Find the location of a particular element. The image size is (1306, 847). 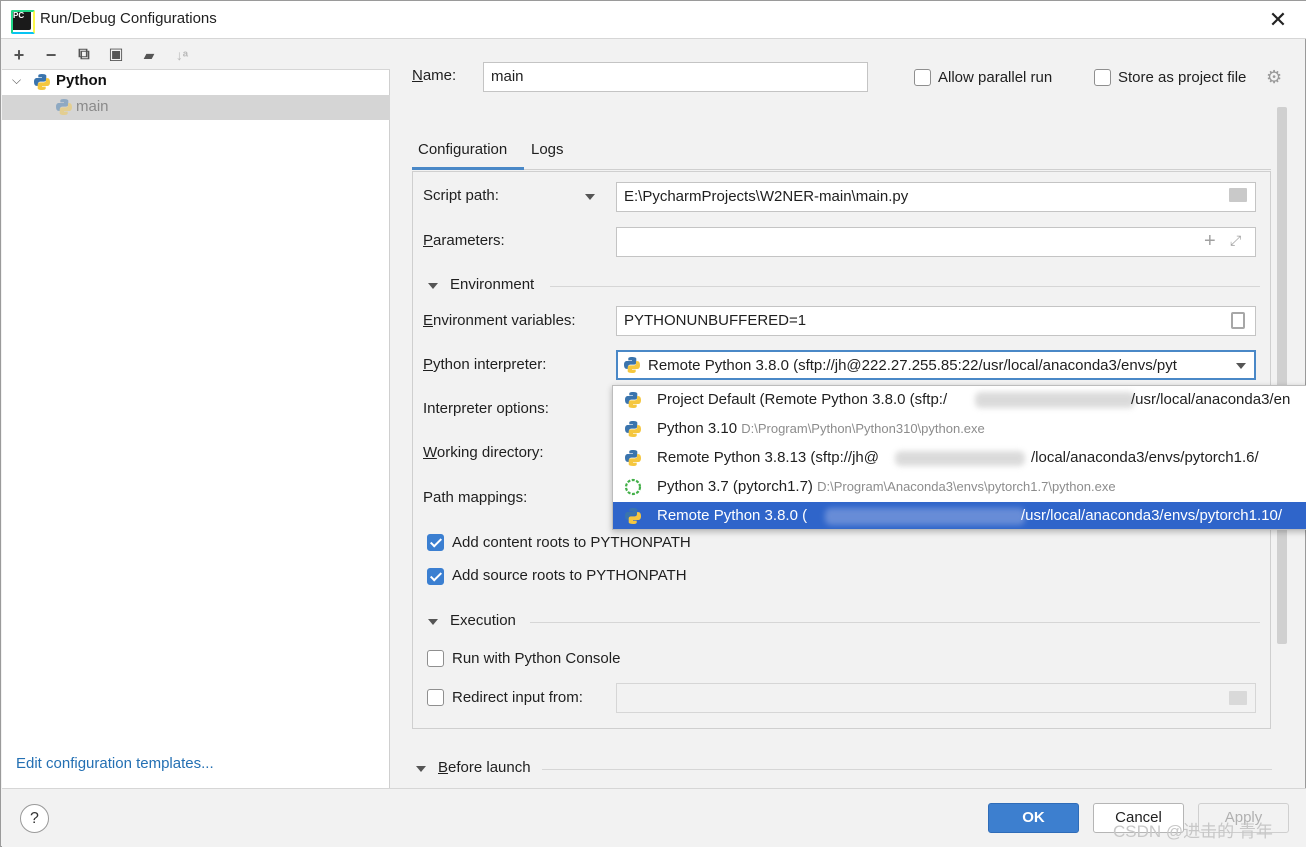

interpreter-options-label: Interpreter options: is located at coordinates (486, 408).